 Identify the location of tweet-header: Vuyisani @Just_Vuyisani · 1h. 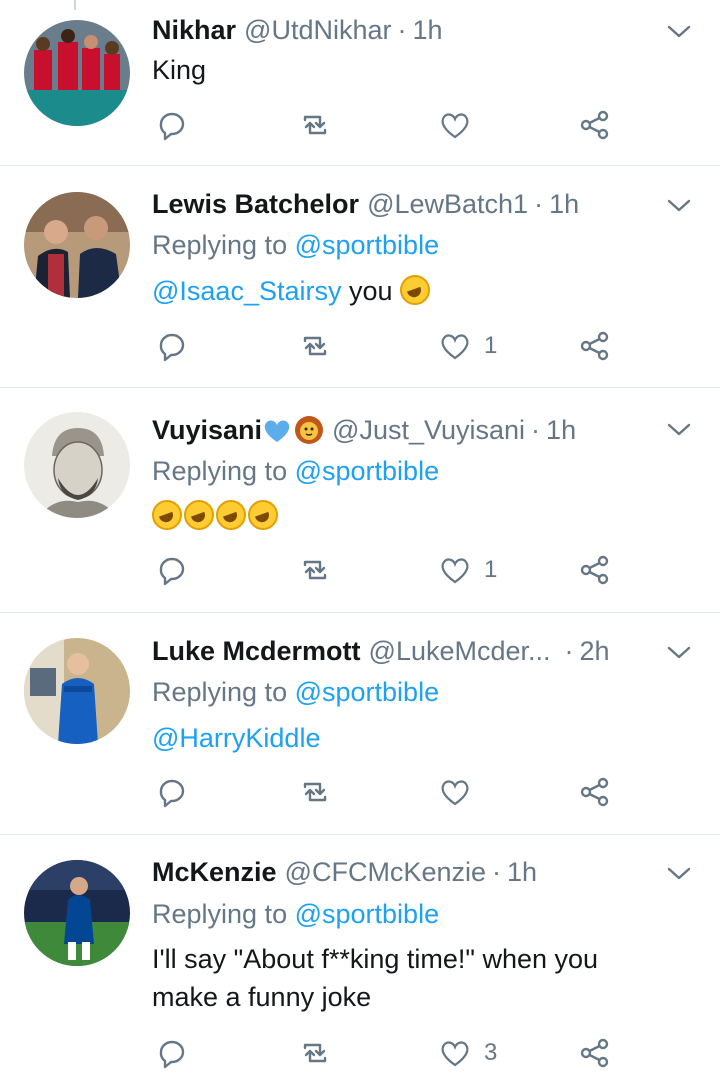
(364, 430).